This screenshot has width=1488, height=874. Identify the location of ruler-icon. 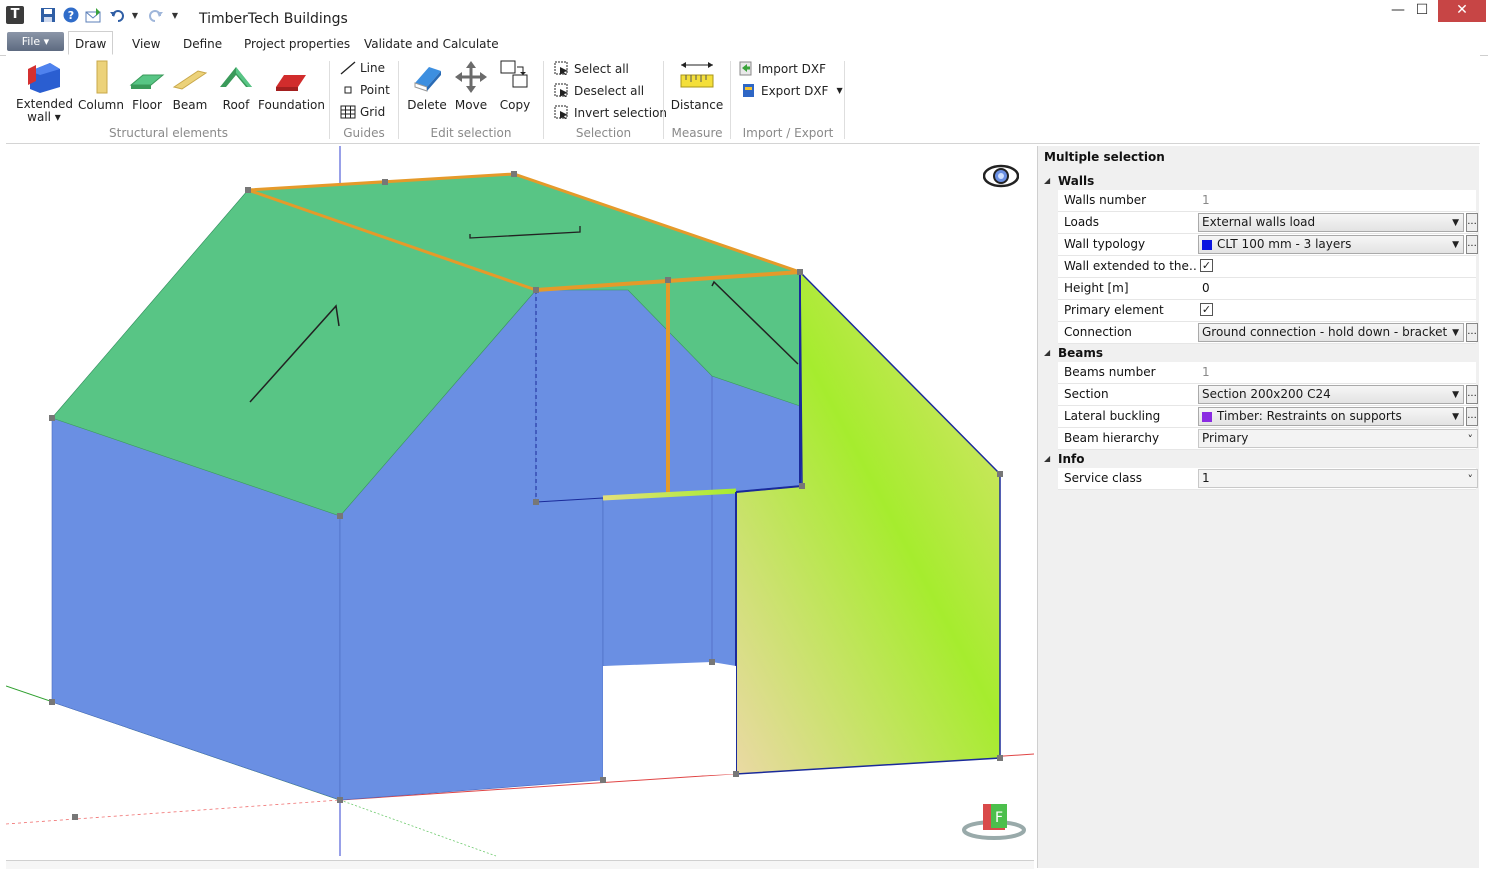
(697, 75).